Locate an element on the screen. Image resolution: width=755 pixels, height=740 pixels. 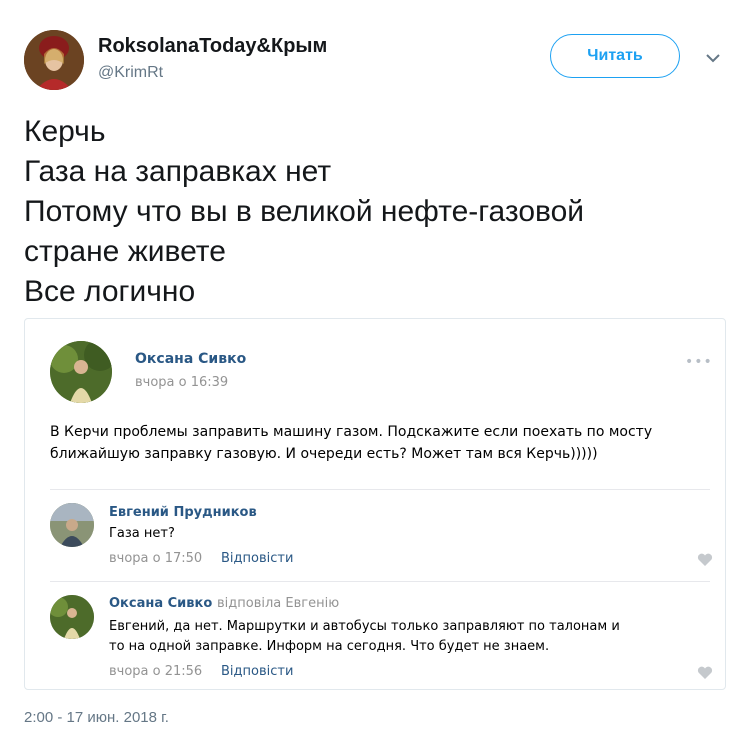
tweet-text-line: стране живете is located at coordinates (125, 251).